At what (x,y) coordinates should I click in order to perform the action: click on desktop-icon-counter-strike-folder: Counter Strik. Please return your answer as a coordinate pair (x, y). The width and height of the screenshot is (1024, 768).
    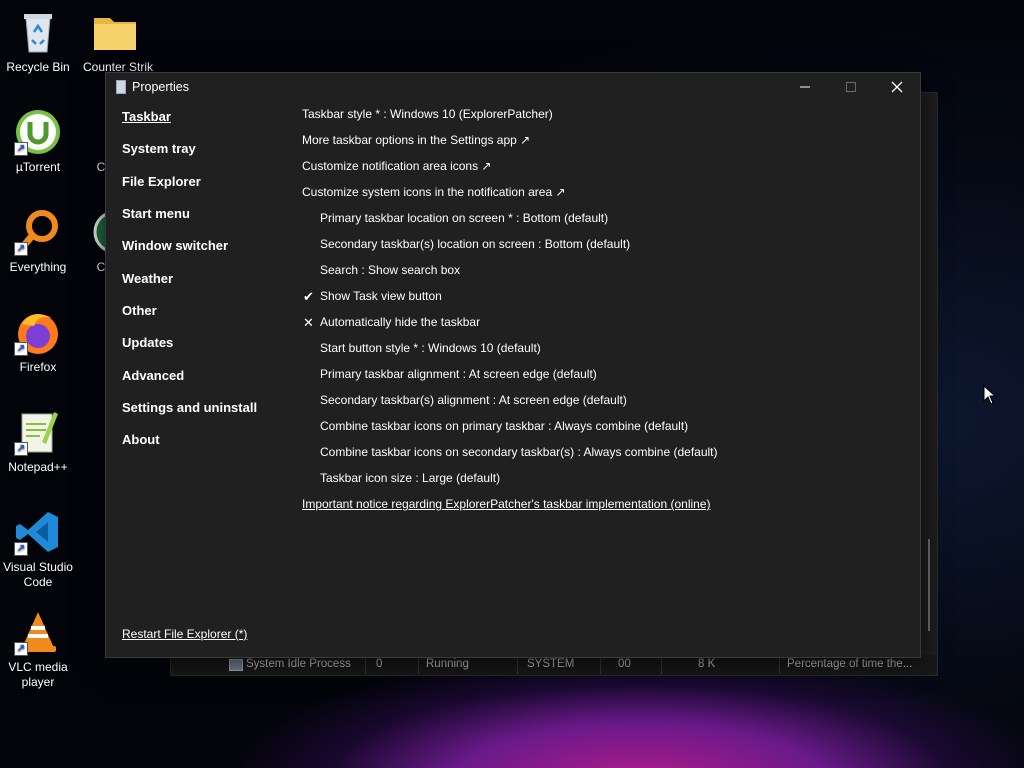
    Looking at the image, I should click on (115, 41).